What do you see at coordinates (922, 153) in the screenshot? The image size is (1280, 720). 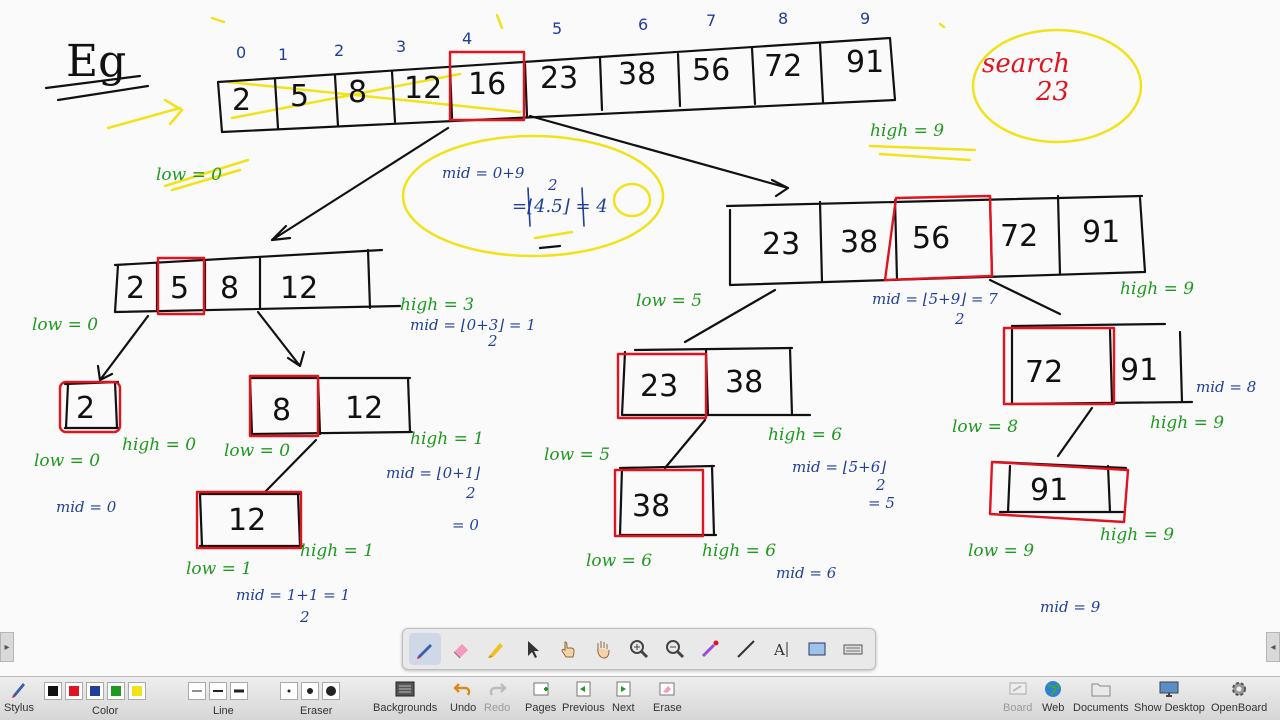 I see `high-underline` at bounding box center [922, 153].